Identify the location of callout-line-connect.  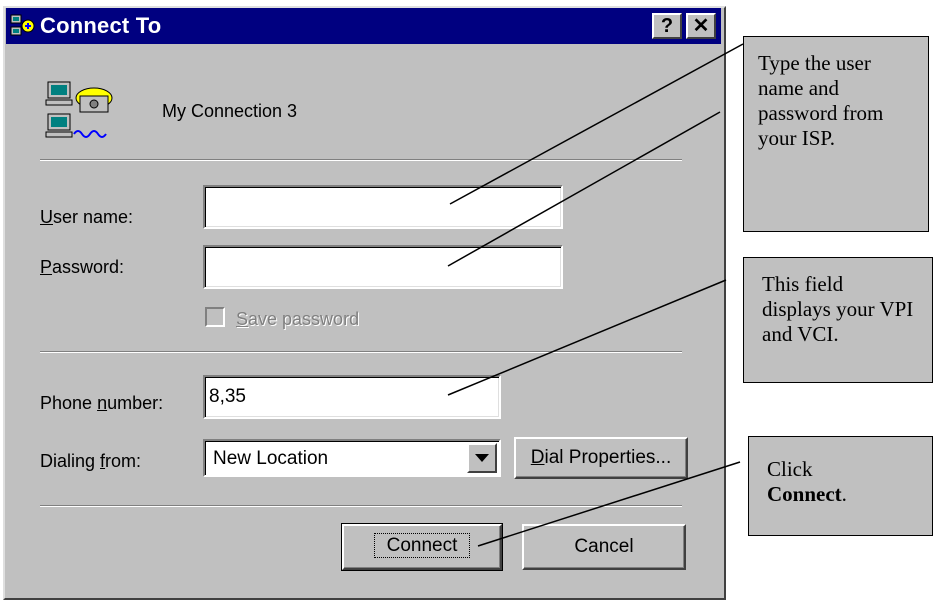
(609, 504).